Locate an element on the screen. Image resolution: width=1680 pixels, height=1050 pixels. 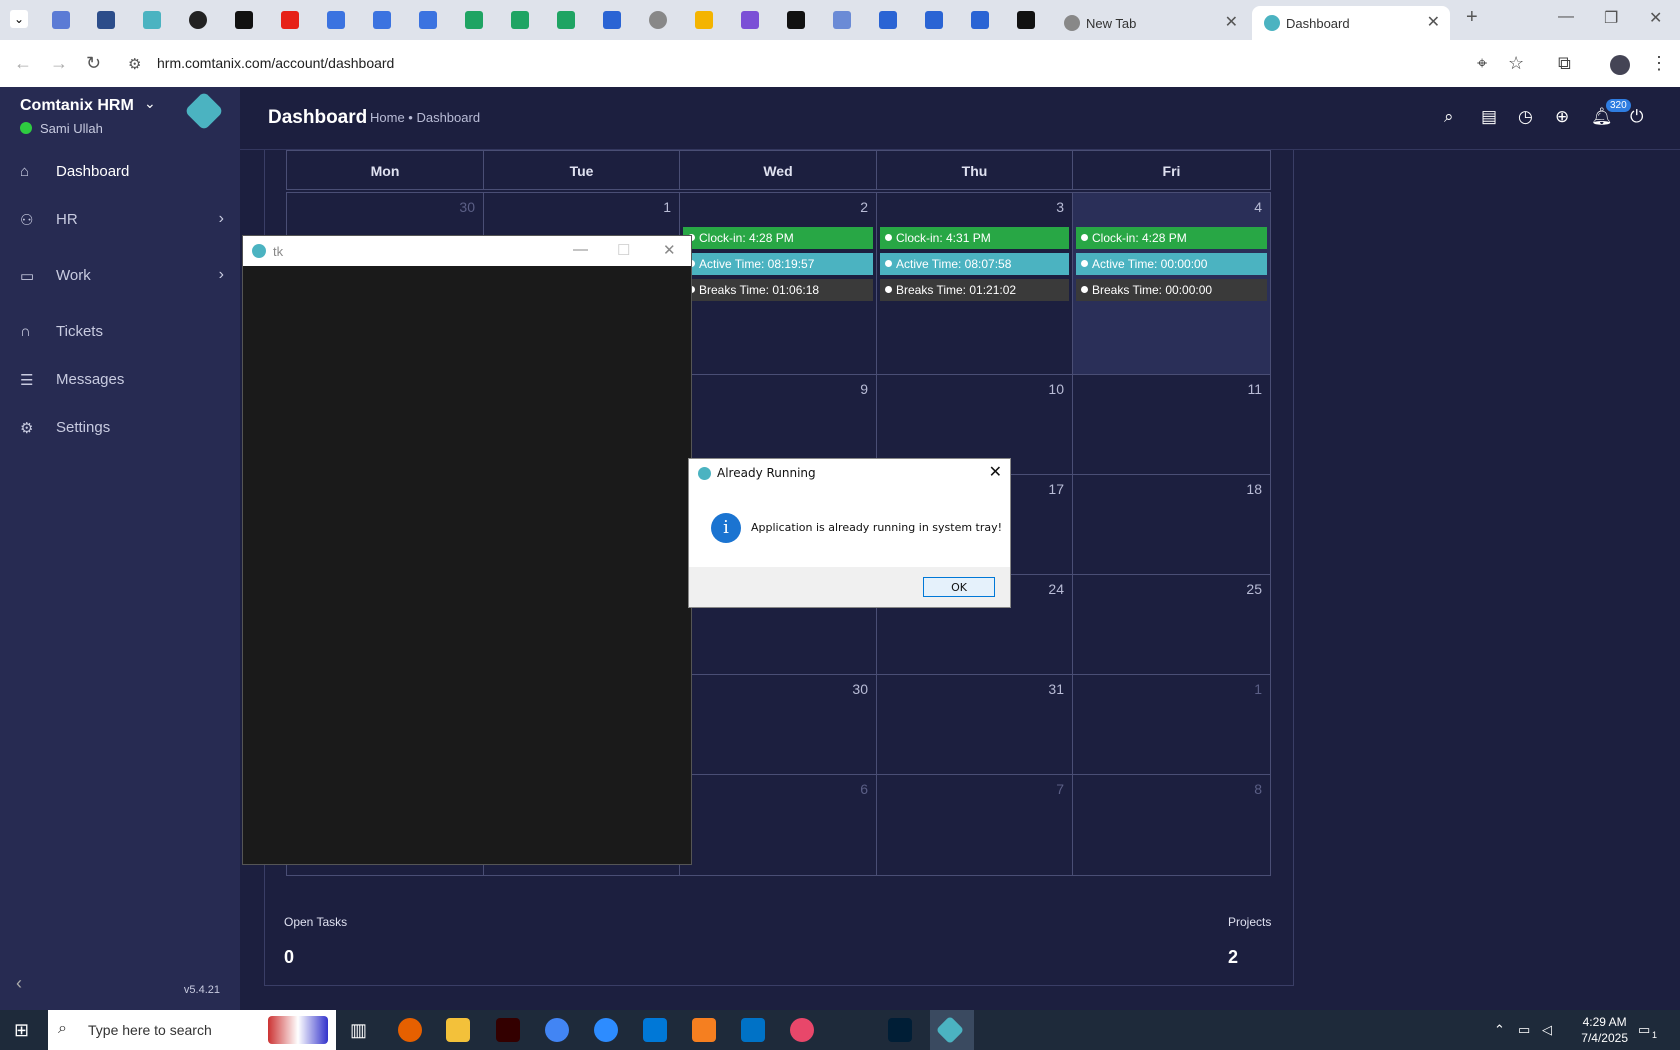
breaks-time-event: Breaks Time: 00:00:00 is located at coordinates (1171, 290).